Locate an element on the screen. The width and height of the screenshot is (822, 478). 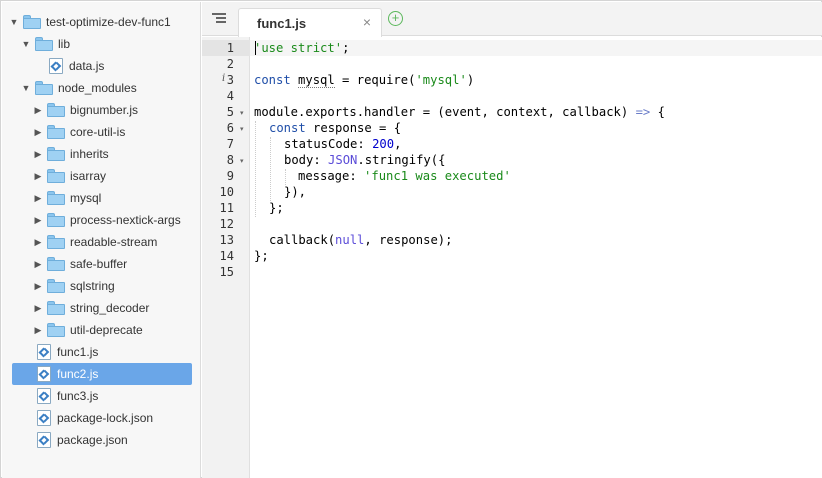
tree-folder: ▼ node_modules is located at coordinates (101, 88).